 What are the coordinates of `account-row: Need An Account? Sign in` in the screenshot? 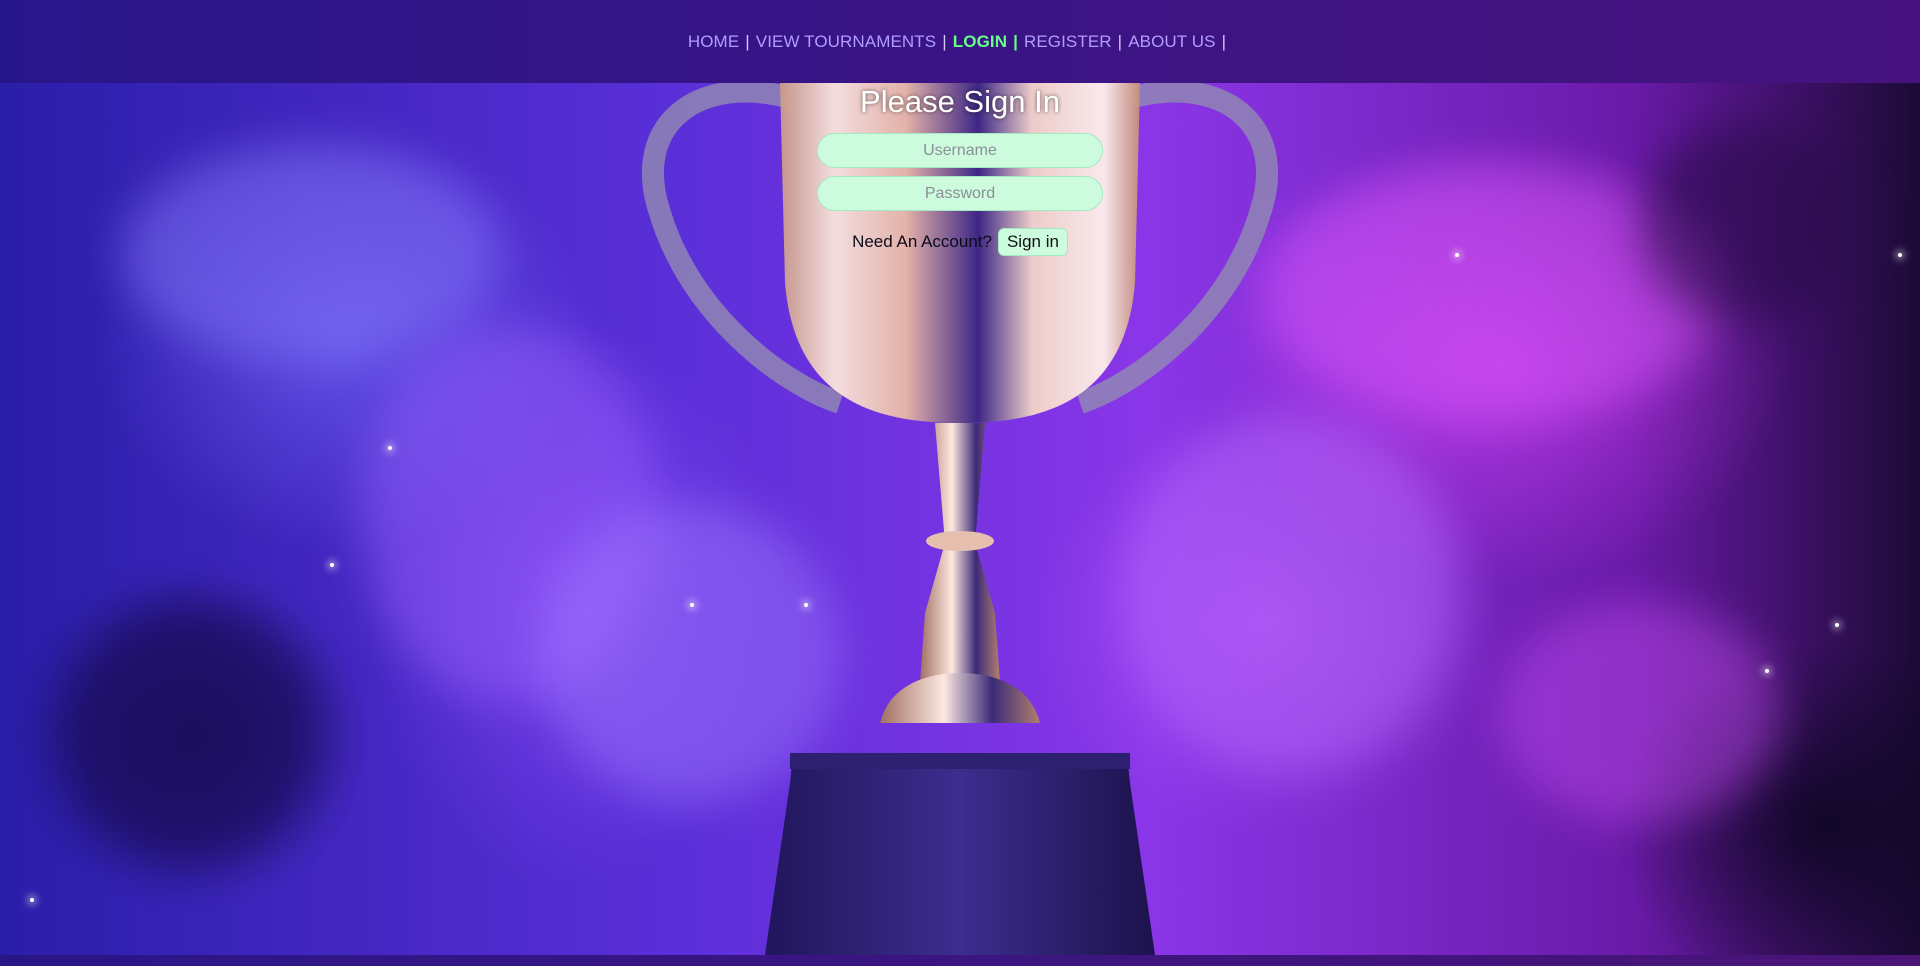 It's located at (960, 242).